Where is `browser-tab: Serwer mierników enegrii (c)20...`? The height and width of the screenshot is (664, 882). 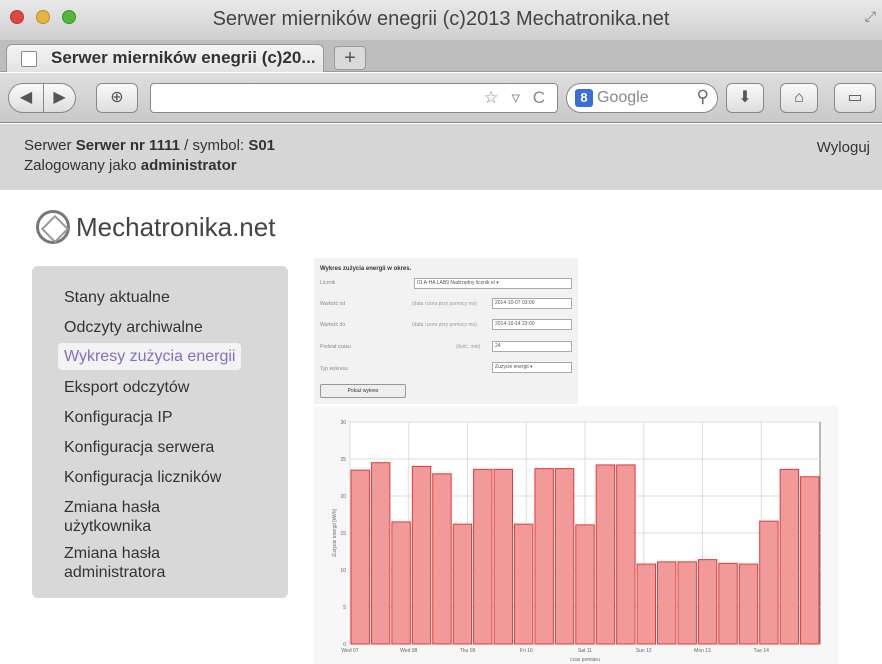 browser-tab: Serwer mierników enegrii (c)20... is located at coordinates (165, 58).